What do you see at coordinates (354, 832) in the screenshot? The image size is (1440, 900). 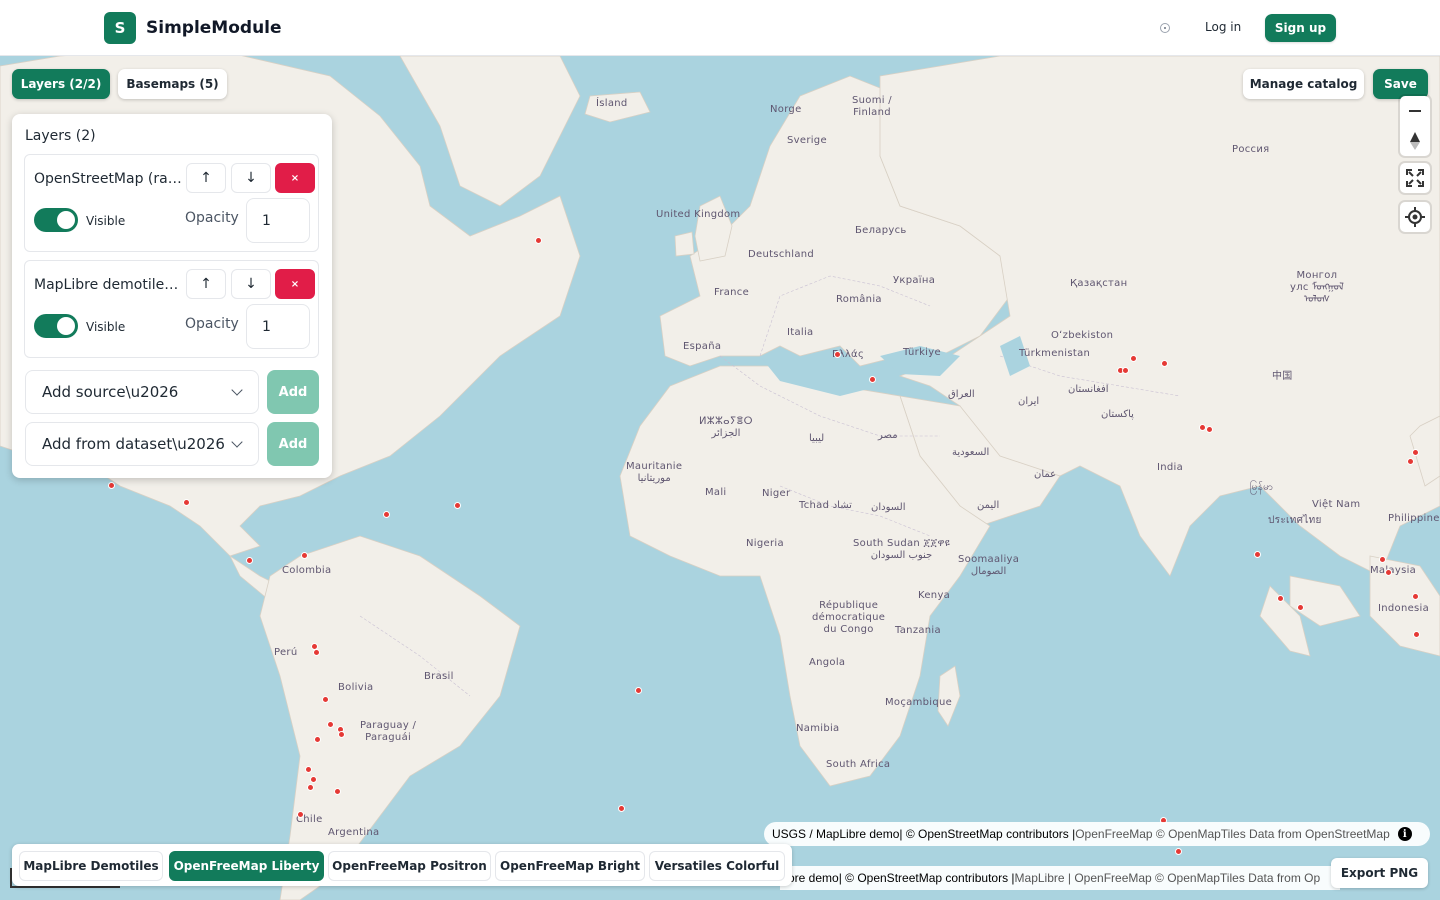 I see `map-label-country: Argentina` at bounding box center [354, 832].